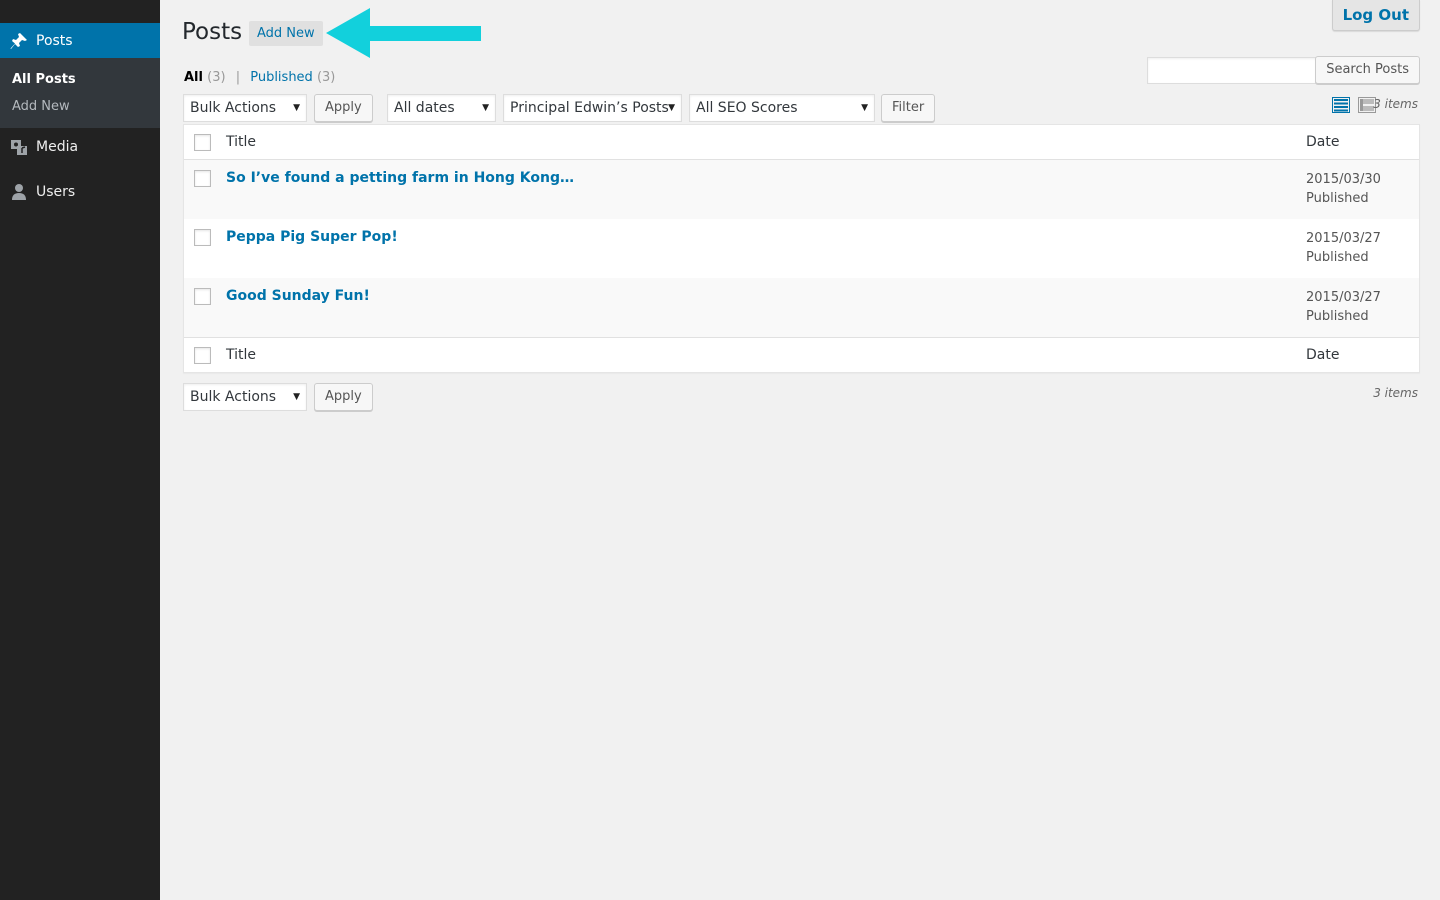 The image size is (1440, 900). Describe the element at coordinates (80, 40) in the screenshot. I see `sidebar-item-posts: Posts` at that location.